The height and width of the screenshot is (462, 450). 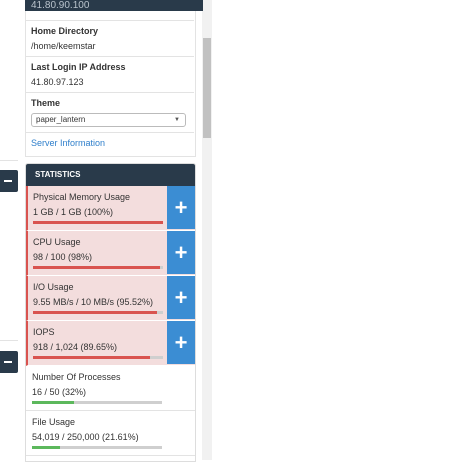 I want to click on server-information-link: Server Information, so click(x=68, y=143).